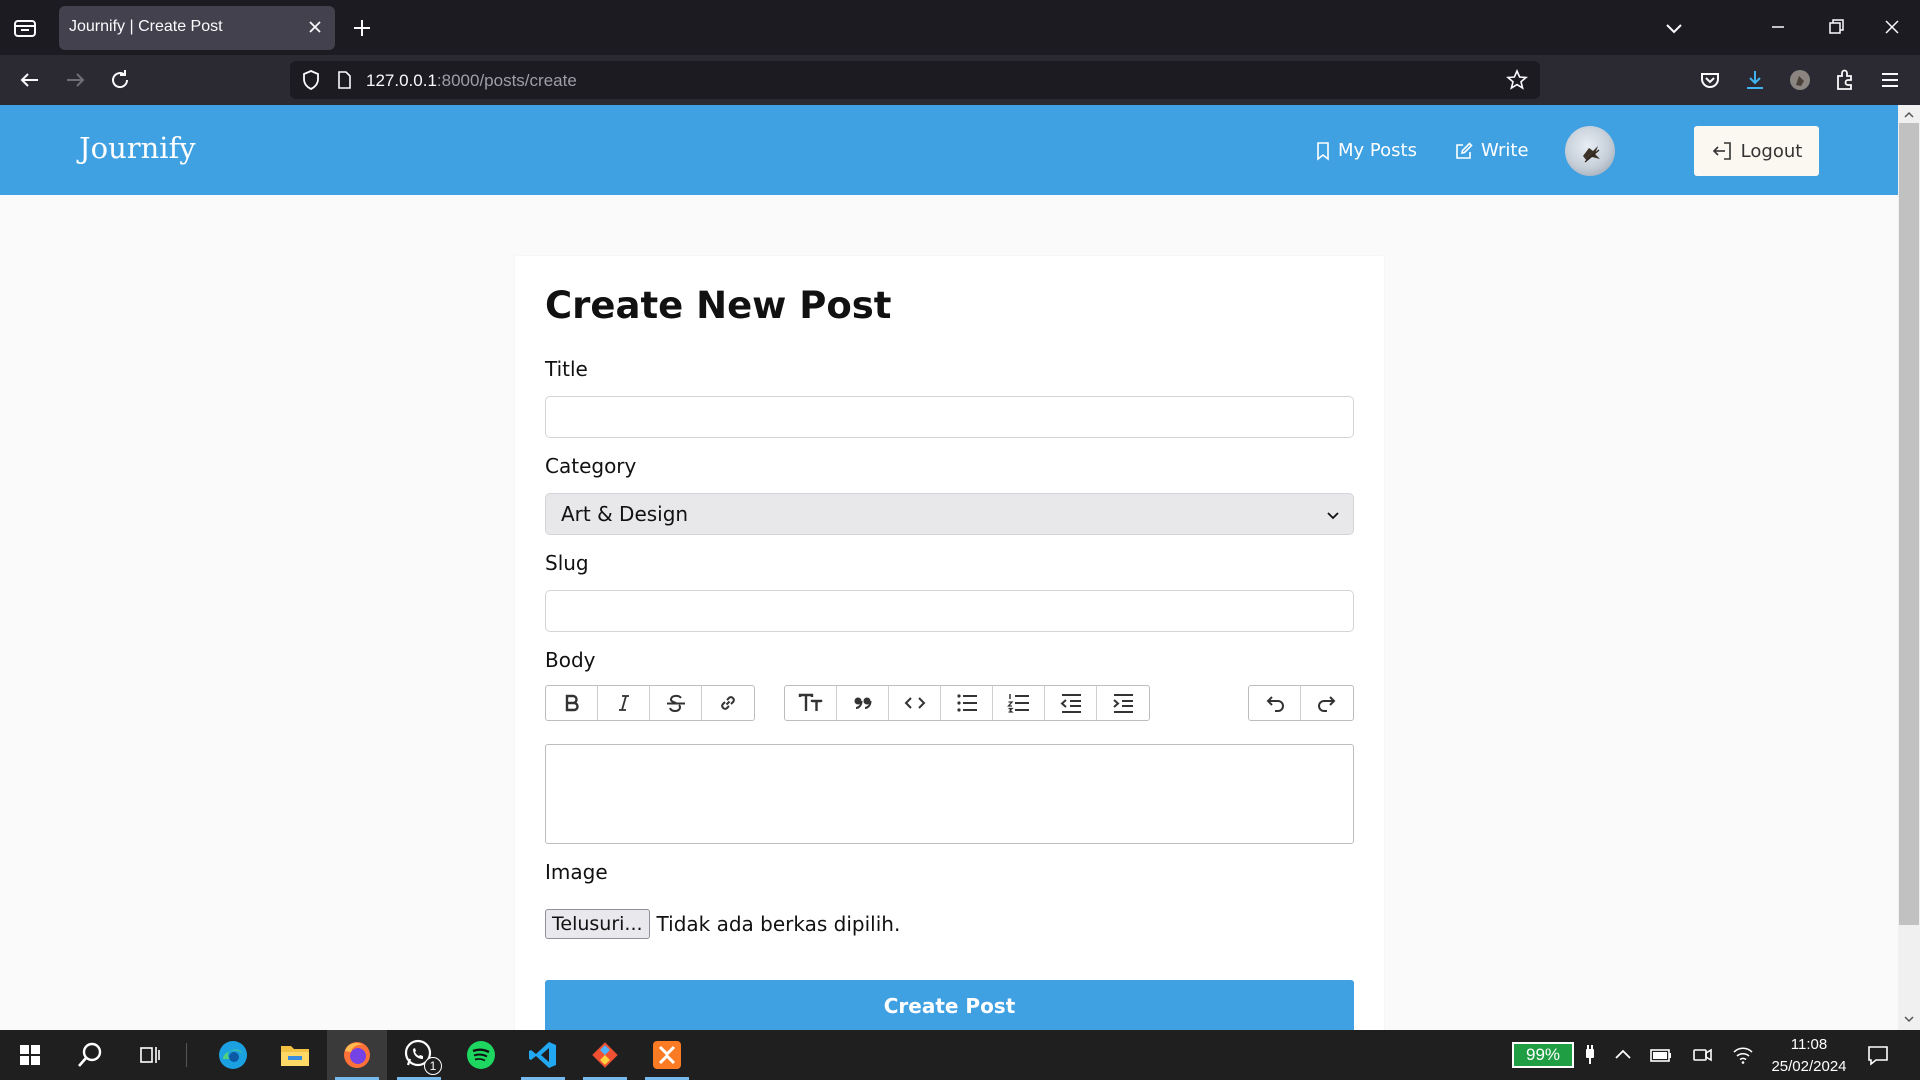 The width and height of the screenshot is (1920, 1080). I want to click on taskbar-vscode, so click(543, 1055).